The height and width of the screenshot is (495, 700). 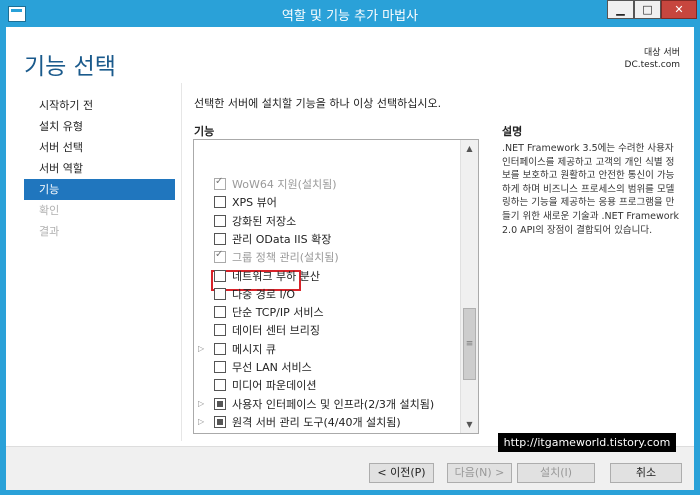 I want to click on feature-label: 미디어 파운데이션, so click(x=274, y=386).